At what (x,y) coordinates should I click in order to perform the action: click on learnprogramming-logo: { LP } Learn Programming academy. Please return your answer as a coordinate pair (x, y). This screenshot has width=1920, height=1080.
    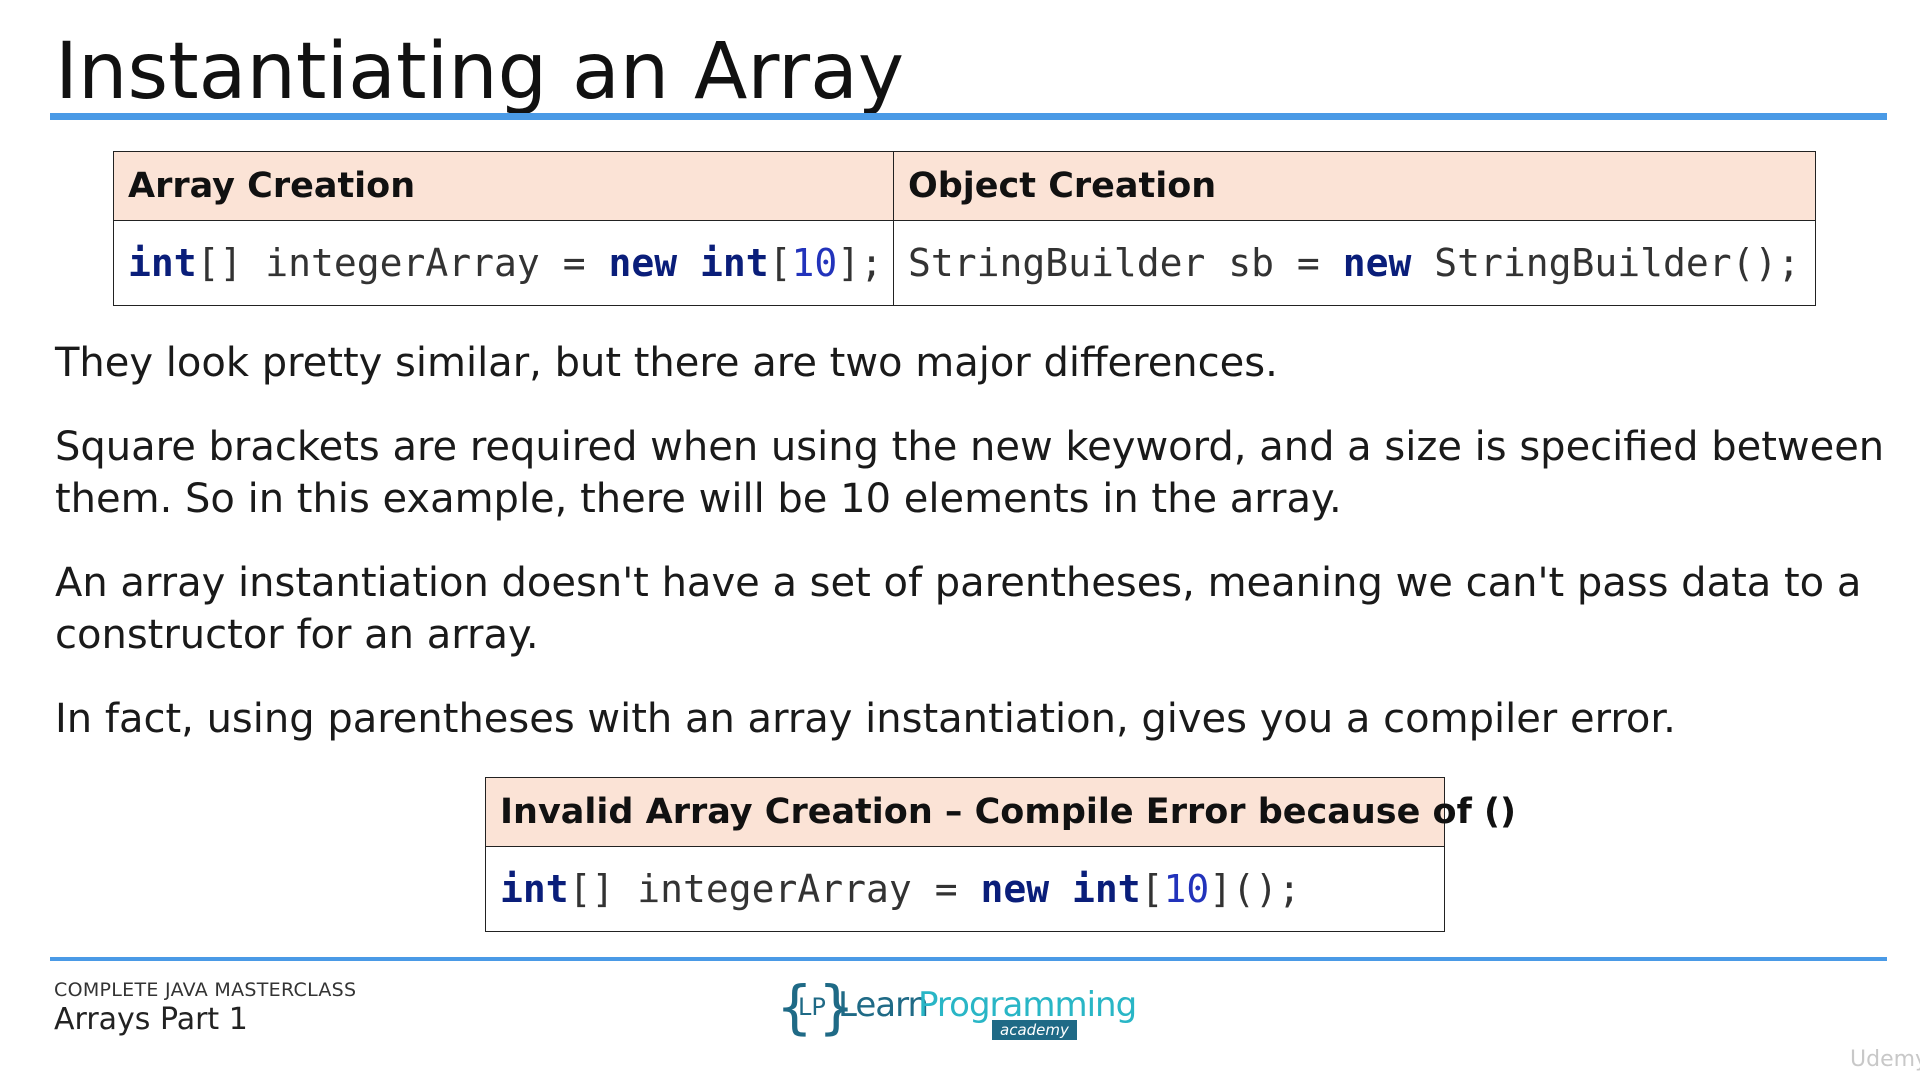
    Looking at the image, I should click on (956, 1010).